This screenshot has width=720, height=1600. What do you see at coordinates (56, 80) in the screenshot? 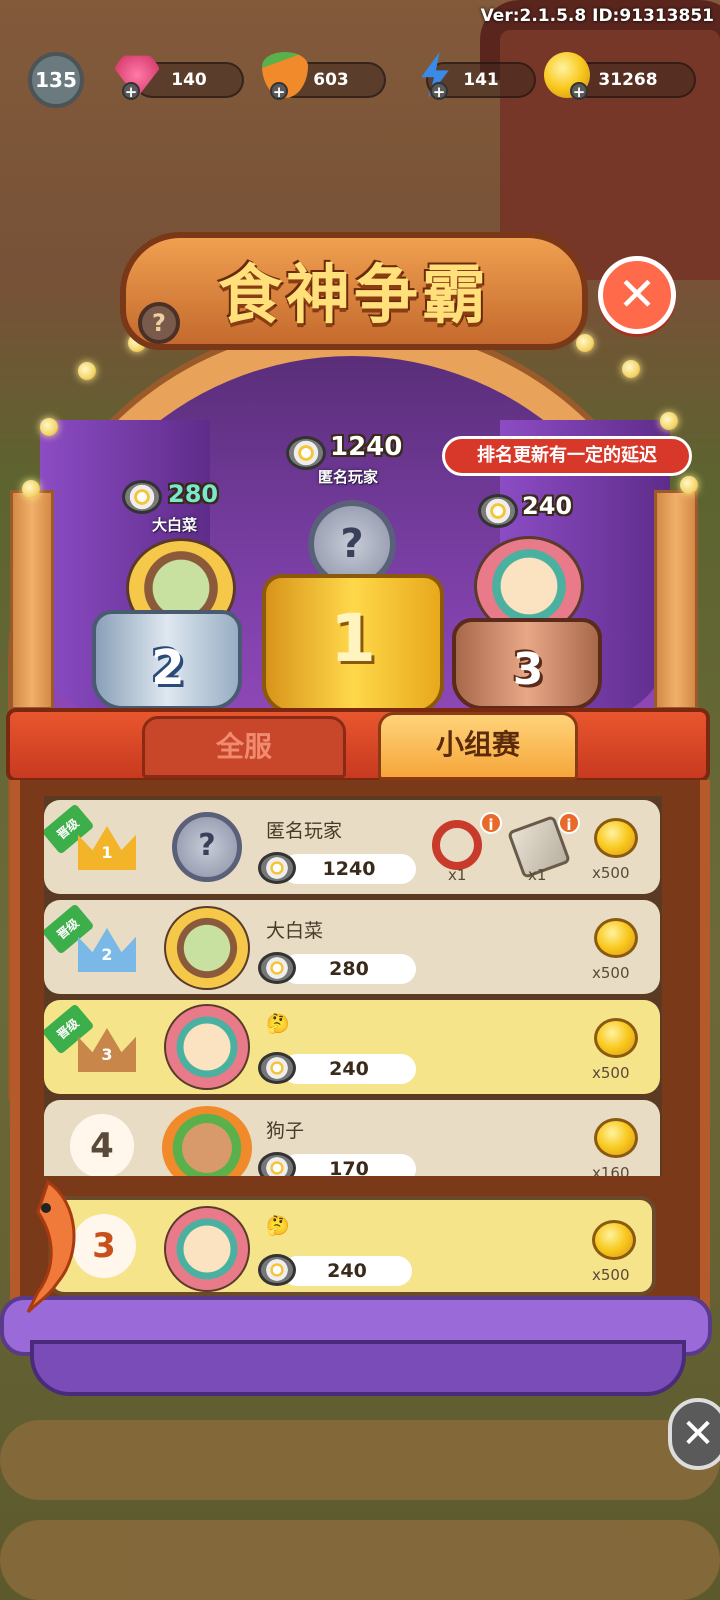
I see `player-level-badge: 135` at bounding box center [56, 80].